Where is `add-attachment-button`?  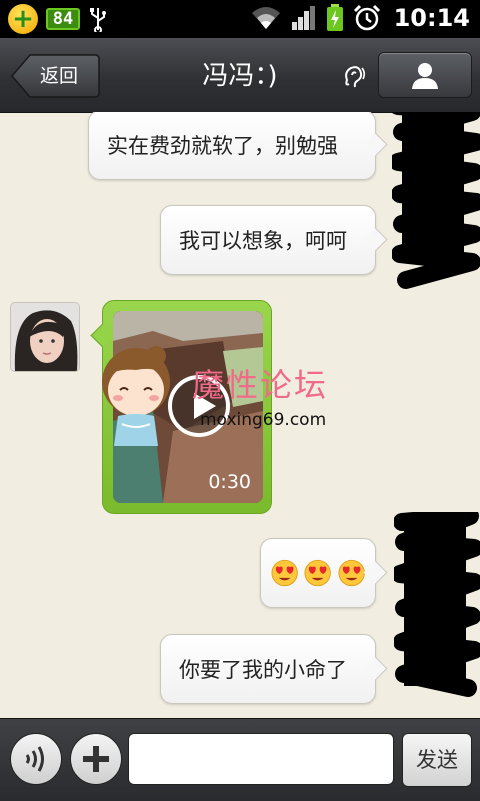 add-attachment-button is located at coordinates (96, 759).